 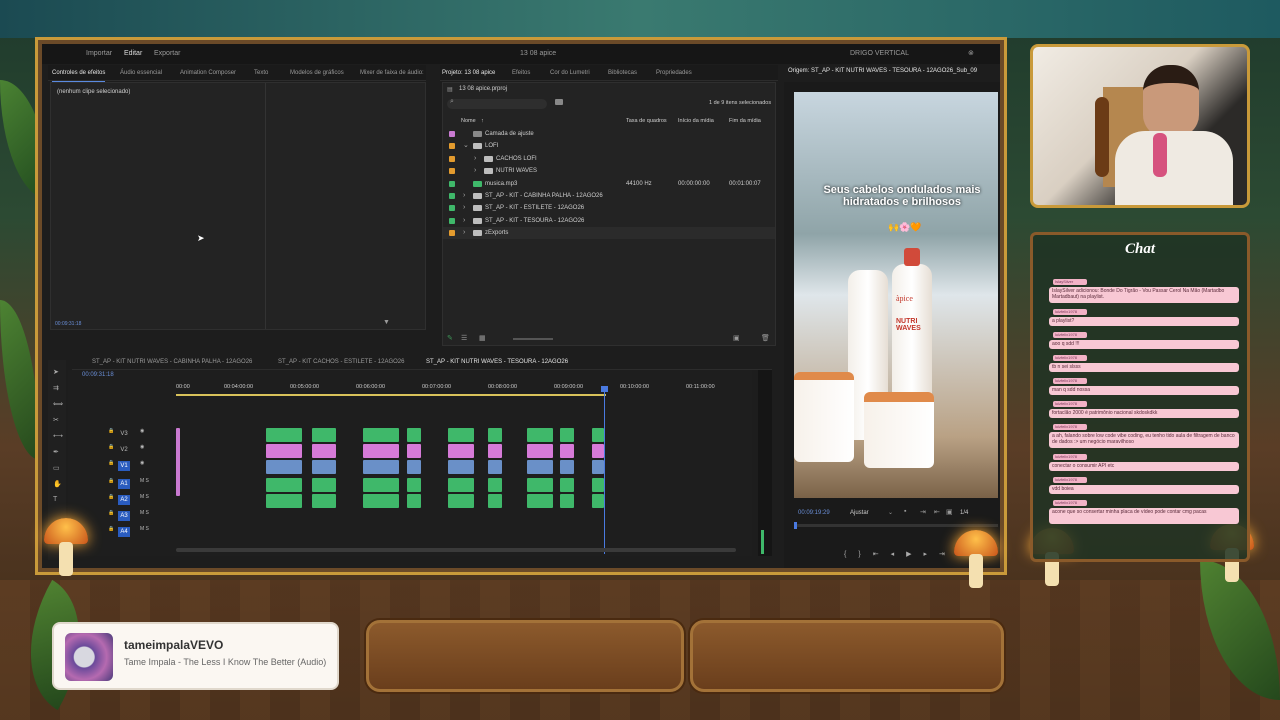 What do you see at coordinates (56, 452) in the screenshot?
I see `pen-tool-icon: ✒` at bounding box center [56, 452].